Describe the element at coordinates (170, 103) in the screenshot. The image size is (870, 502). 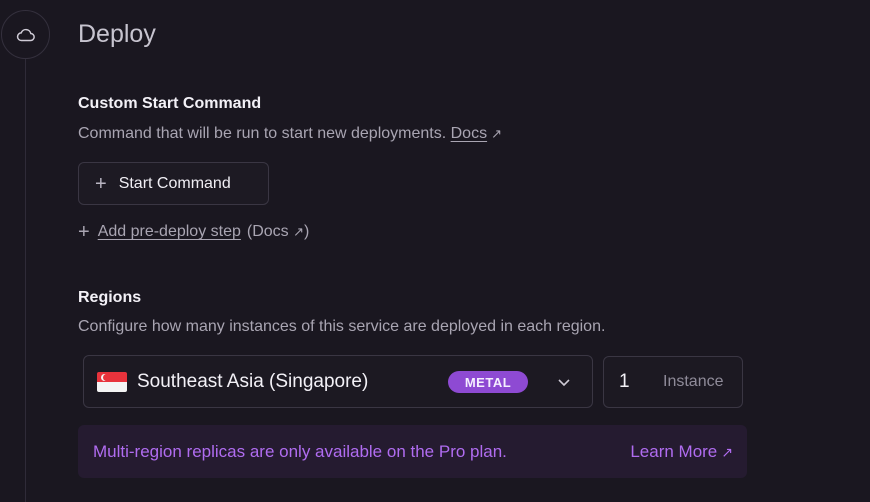
I see `start-command-heading: Custom Start Command` at that location.